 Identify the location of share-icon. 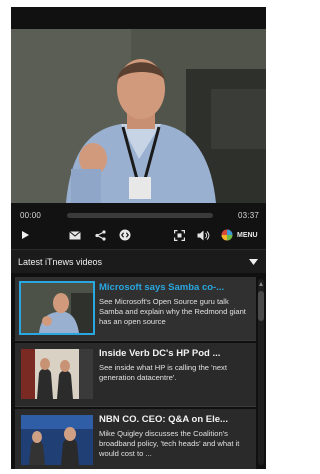
(100, 235).